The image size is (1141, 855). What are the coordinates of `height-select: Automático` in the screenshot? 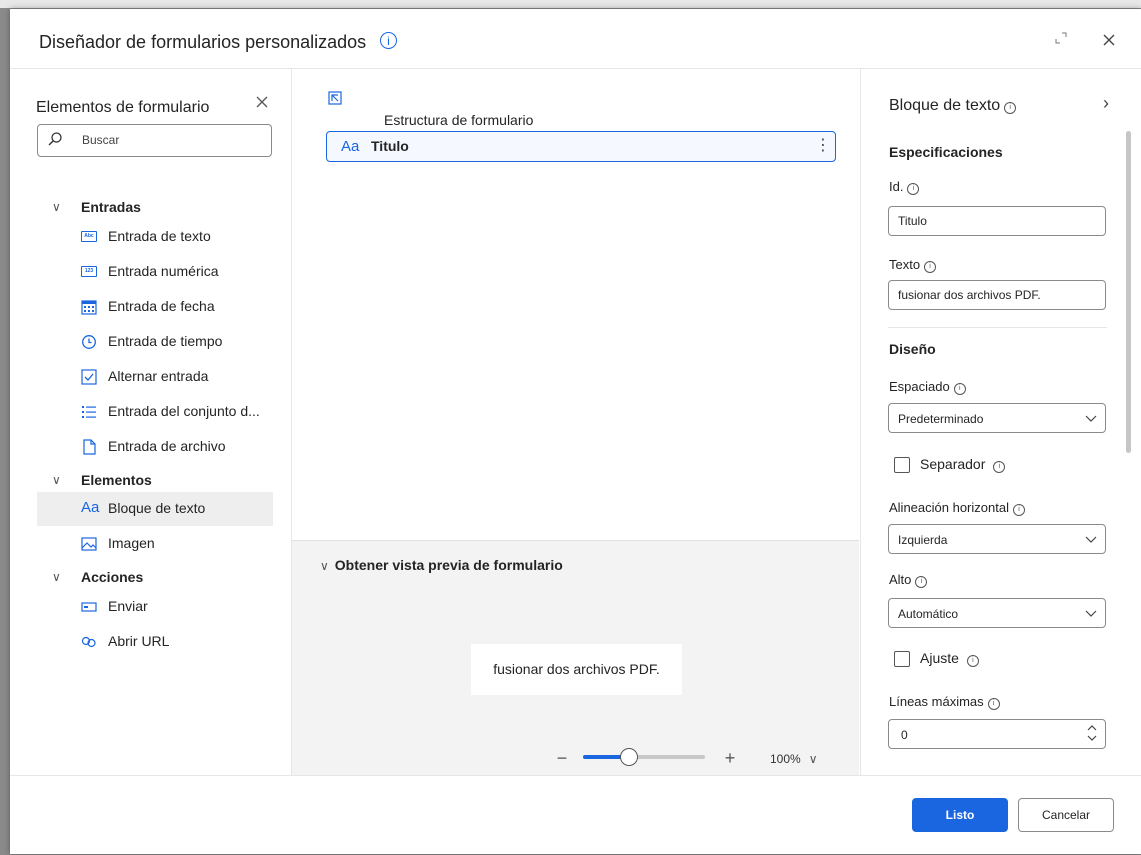 It's located at (997, 613).